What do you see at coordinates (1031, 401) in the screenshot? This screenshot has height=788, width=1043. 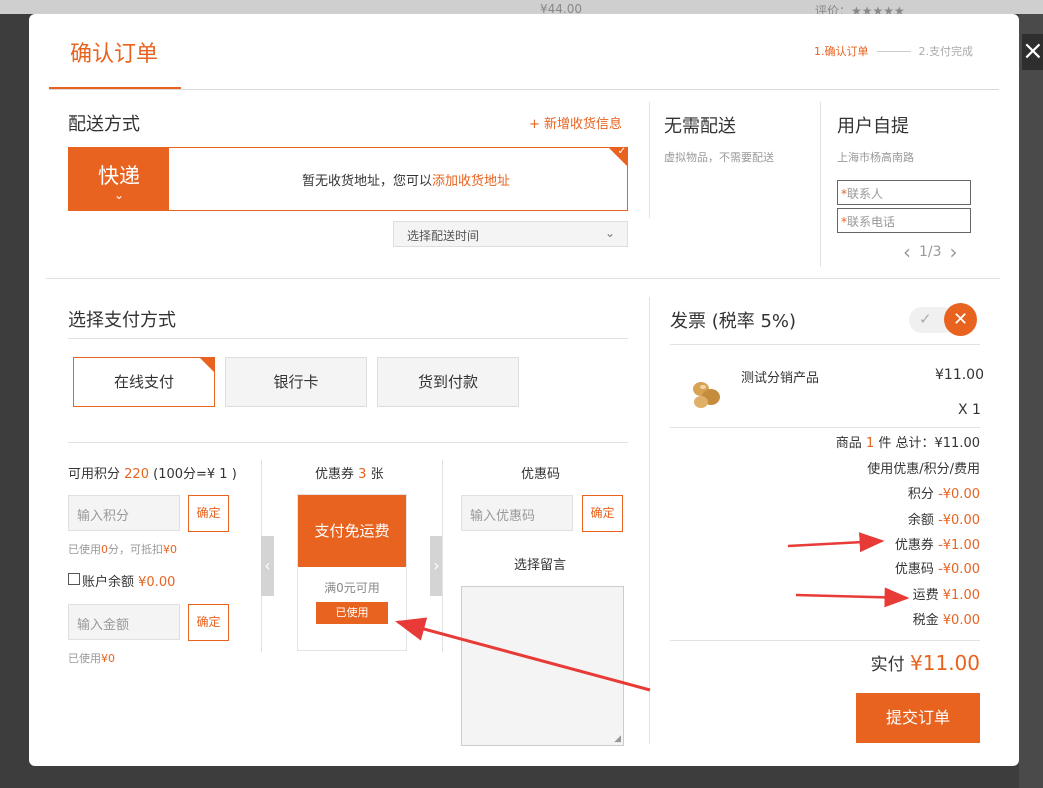 I see `scroll-gutter` at bounding box center [1031, 401].